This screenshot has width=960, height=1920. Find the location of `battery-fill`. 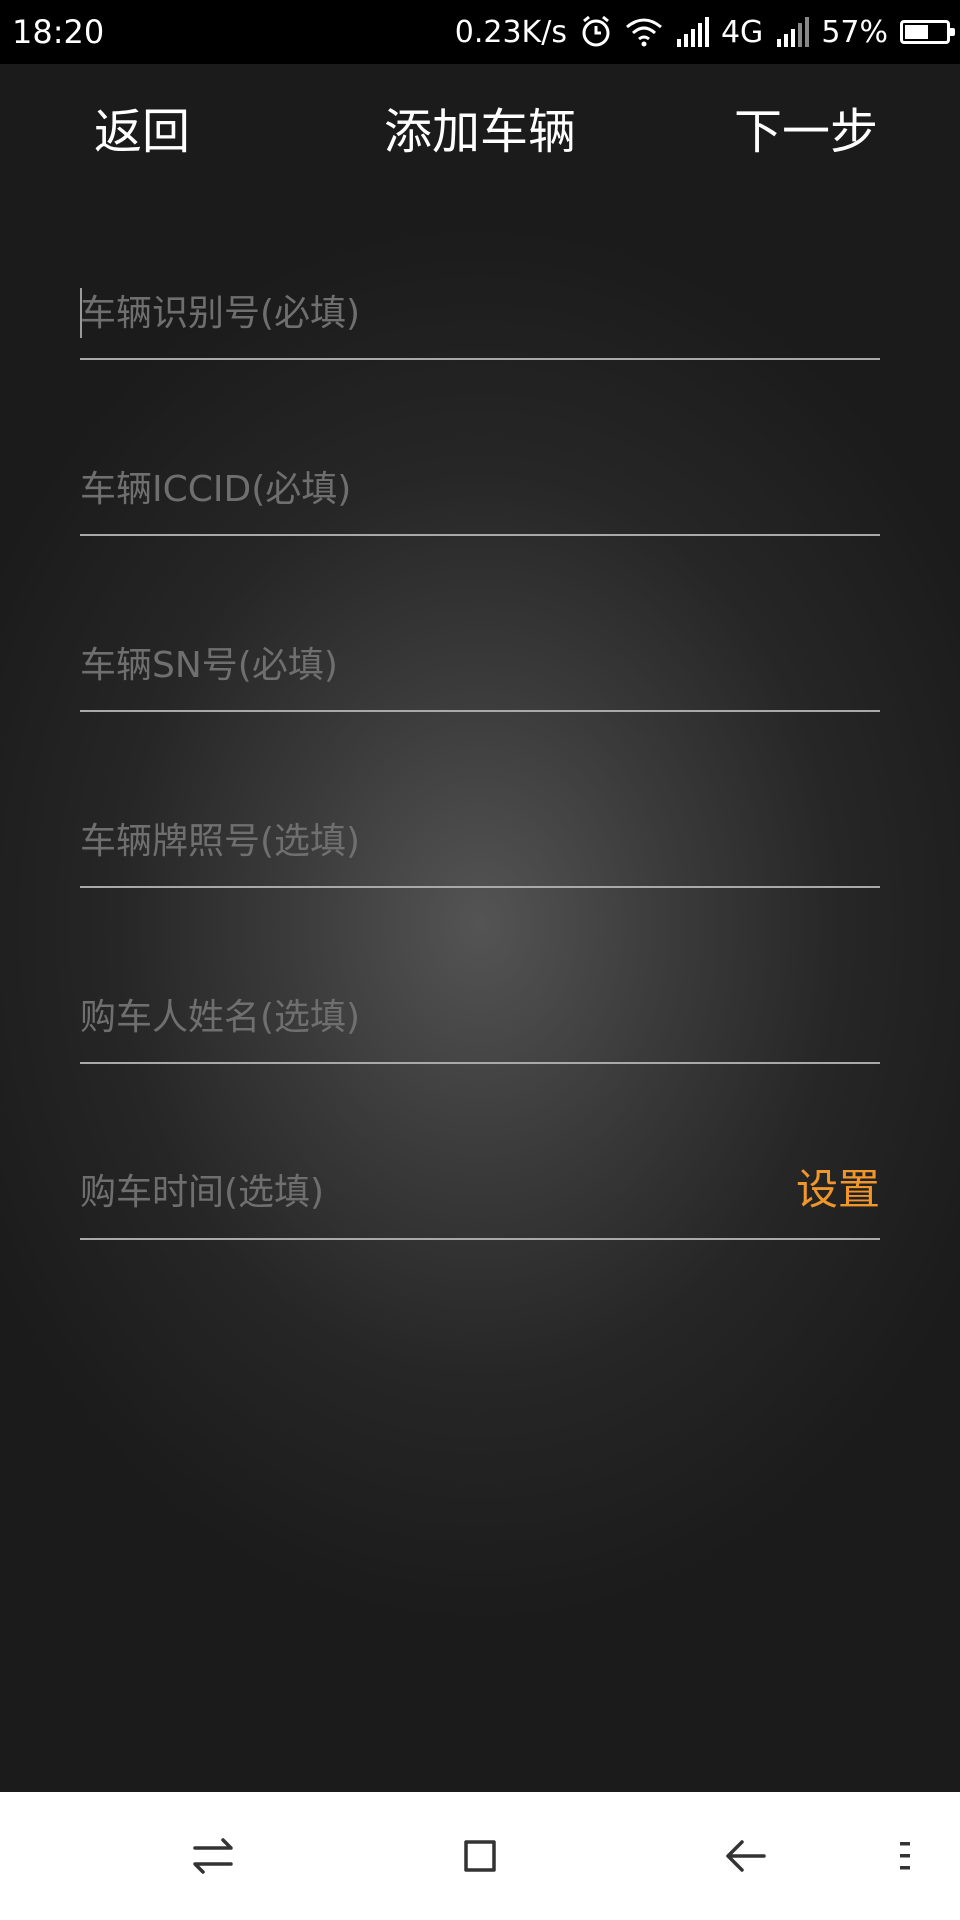

battery-fill is located at coordinates (916, 32).